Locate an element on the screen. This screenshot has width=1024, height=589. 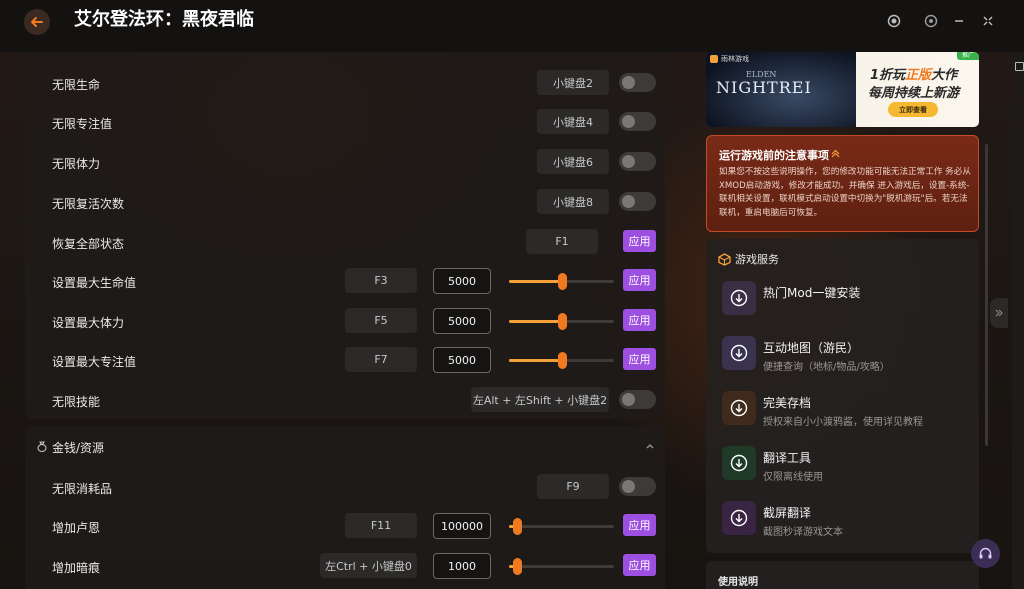
service-subtitle: 仅限离线使用 is located at coordinates (793, 477).